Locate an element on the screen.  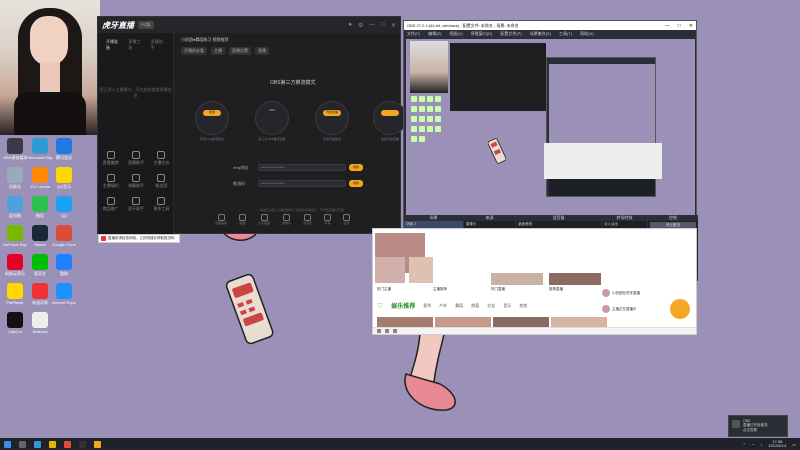
chip-3: 直播 is located at coordinates (262, 51).